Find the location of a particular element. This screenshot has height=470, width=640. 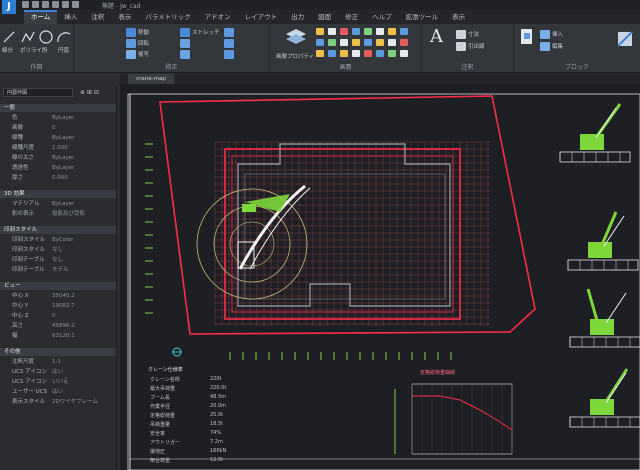

property-row: 印刻テーブル なし is located at coordinates (58, 260).